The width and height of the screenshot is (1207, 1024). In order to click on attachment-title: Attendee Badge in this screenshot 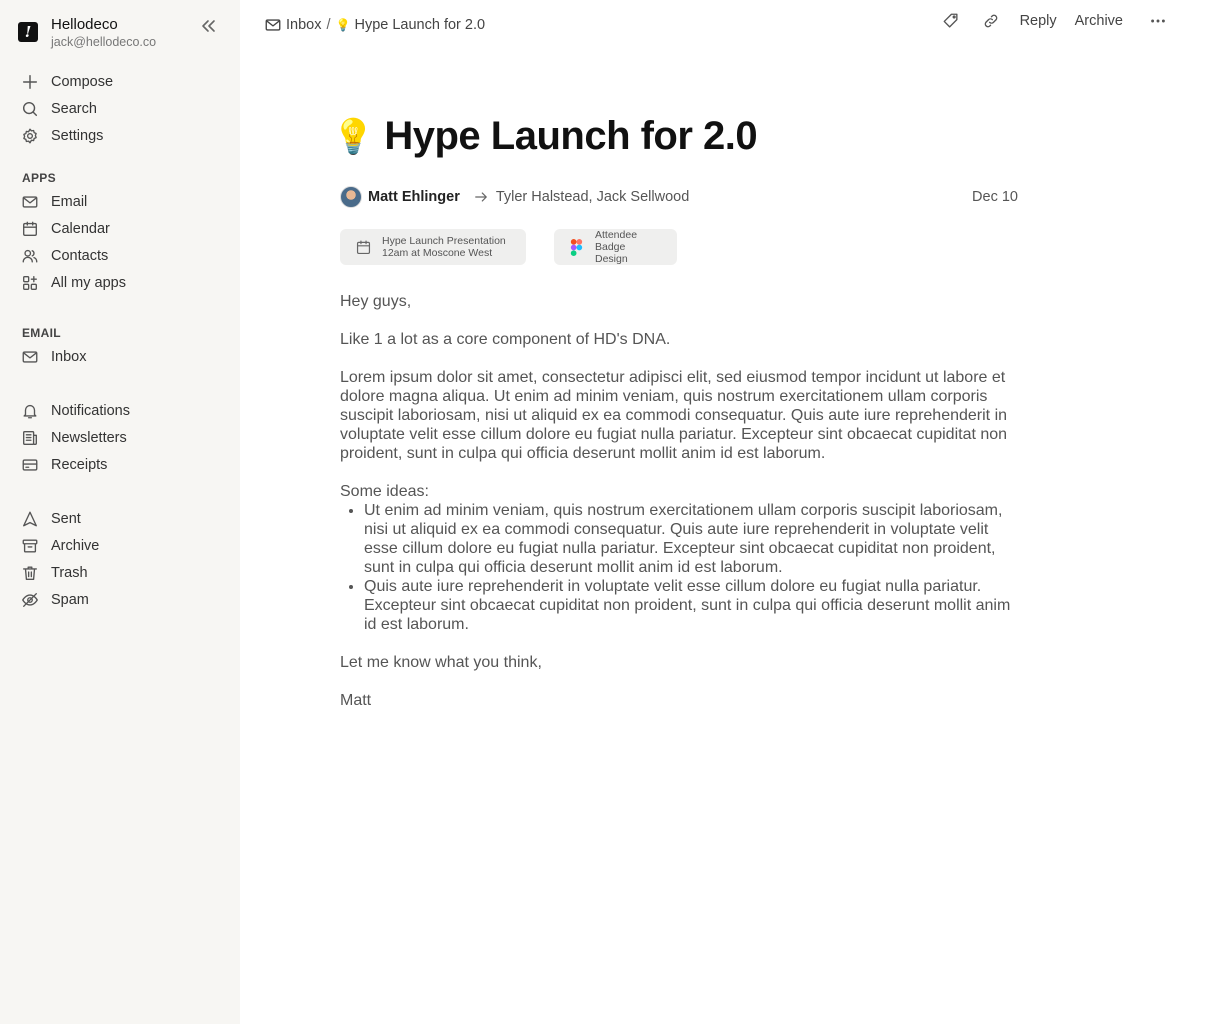, I will do `click(616, 241)`.